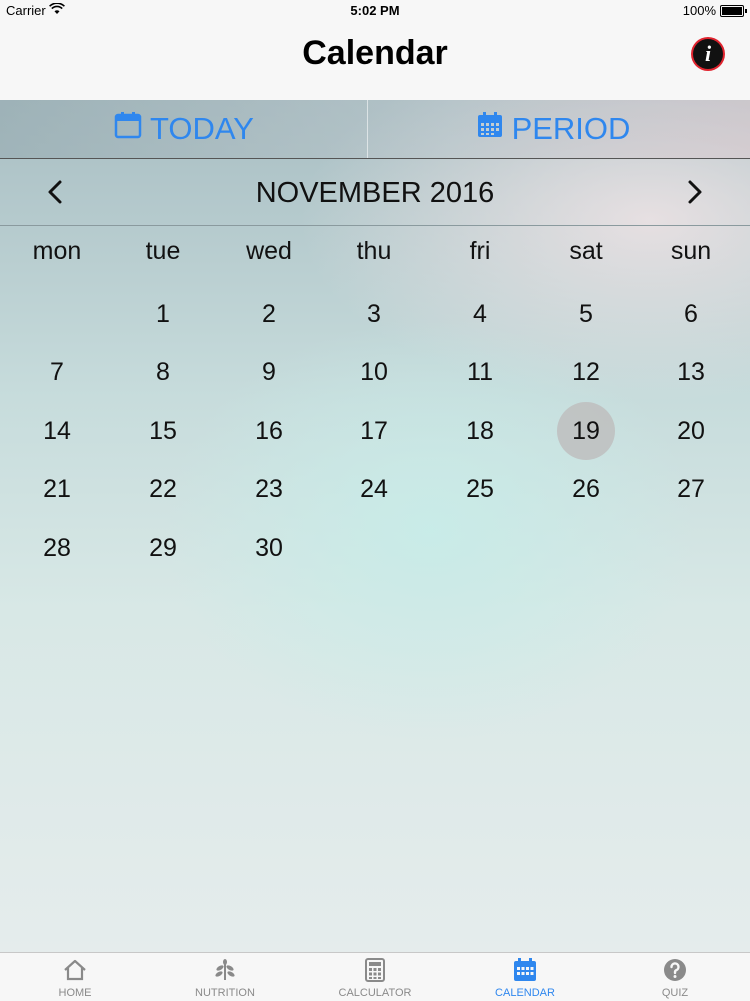 This screenshot has height=1001, width=750. I want to click on day-cell: 25, so click(480, 489).